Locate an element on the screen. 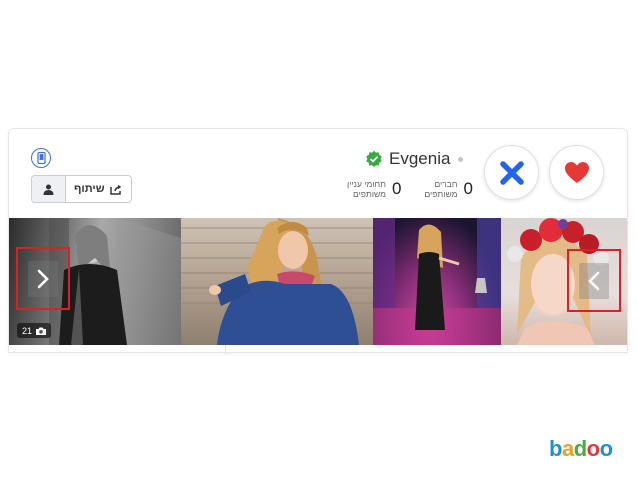  stat-shared-friends: חברים משותפים 0 is located at coordinates (443, 189).